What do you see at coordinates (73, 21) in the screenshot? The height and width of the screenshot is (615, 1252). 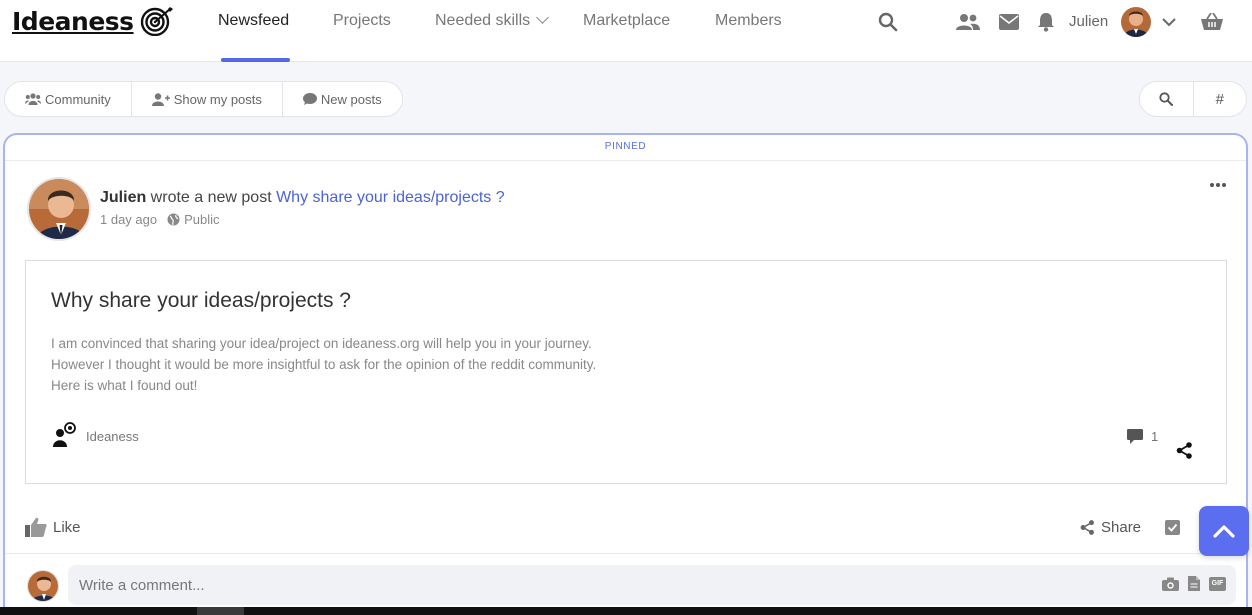 I see `logo-text: Ideaness` at bounding box center [73, 21].